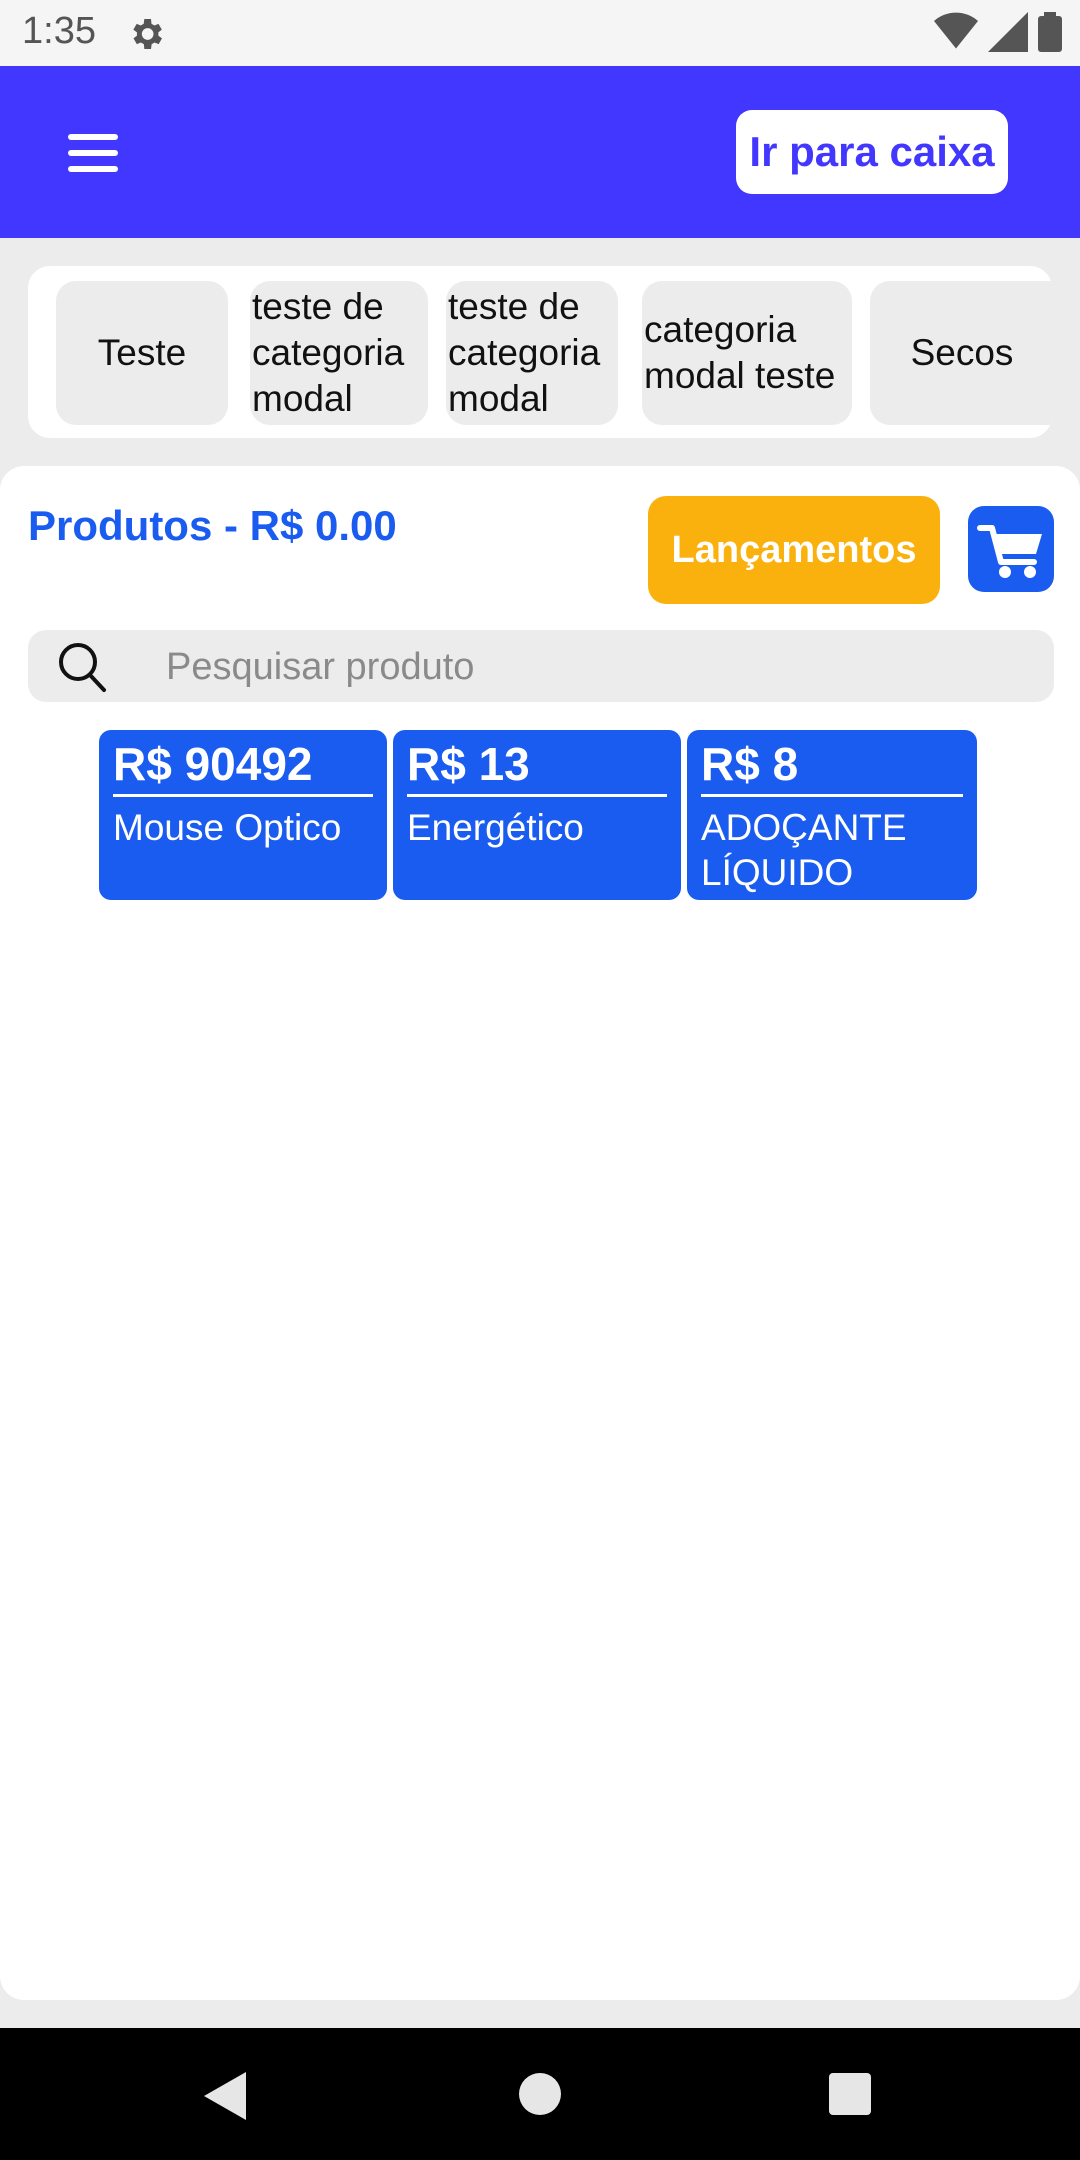  Describe the element at coordinates (794, 550) in the screenshot. I see `launches-button: Lançamentos` at that location.